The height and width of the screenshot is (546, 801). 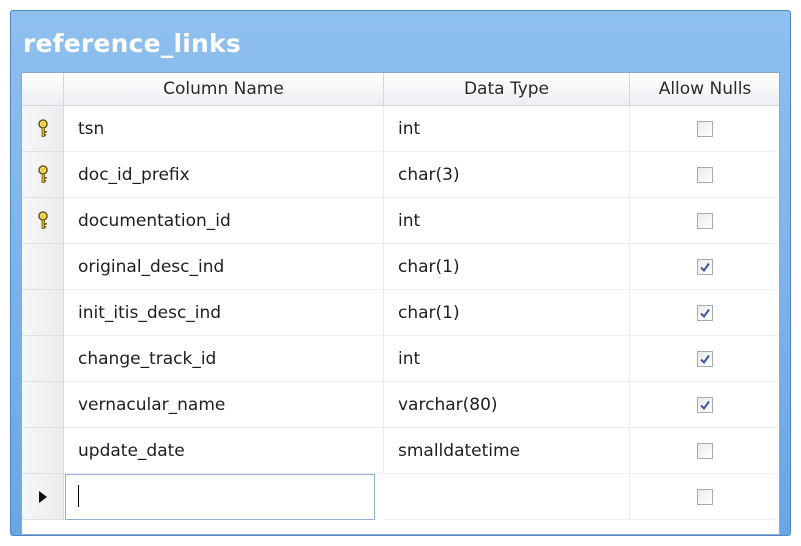 I want to click on new-column-name-input, so click(x=220, y=497).